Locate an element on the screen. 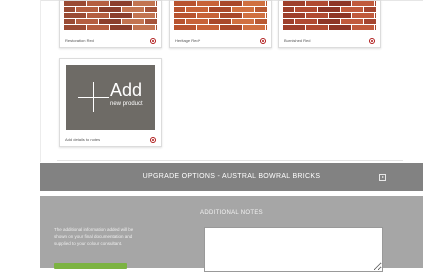 The width and height of the screenshot is (423, 272). add-details-label: Add details to notes is located at coordinates (83, 139).